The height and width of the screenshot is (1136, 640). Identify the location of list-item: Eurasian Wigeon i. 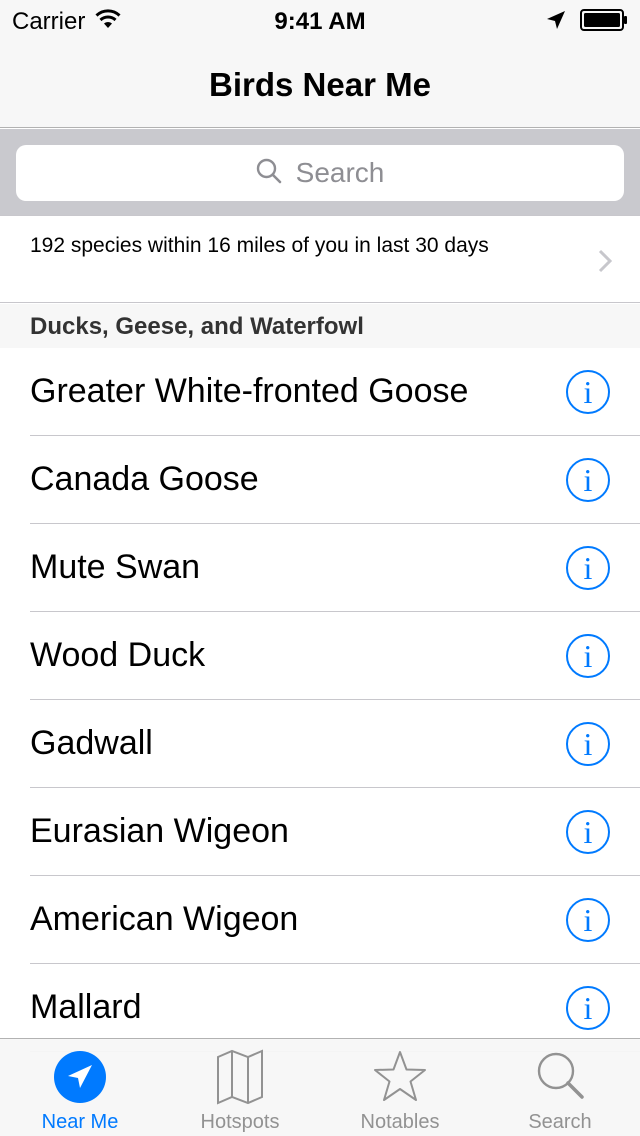
(320, 832).